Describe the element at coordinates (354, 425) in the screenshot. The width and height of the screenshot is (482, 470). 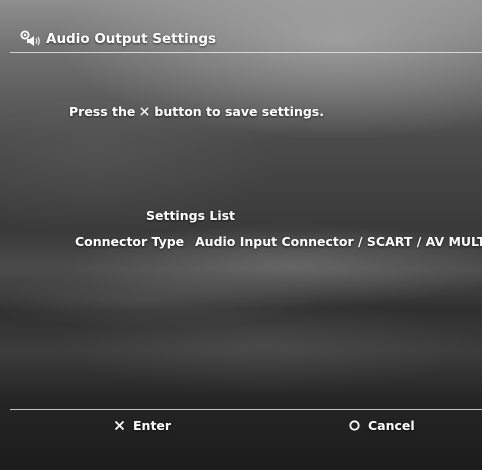
I see `circle-button-icon` at that location.